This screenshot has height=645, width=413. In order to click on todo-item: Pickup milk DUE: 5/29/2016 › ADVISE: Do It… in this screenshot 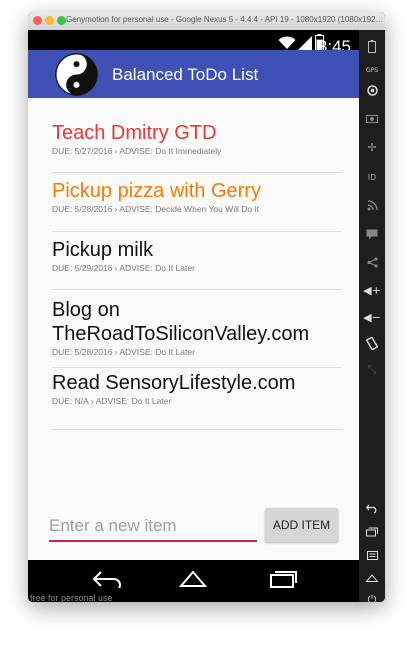, I will do `click(197, 264)`.